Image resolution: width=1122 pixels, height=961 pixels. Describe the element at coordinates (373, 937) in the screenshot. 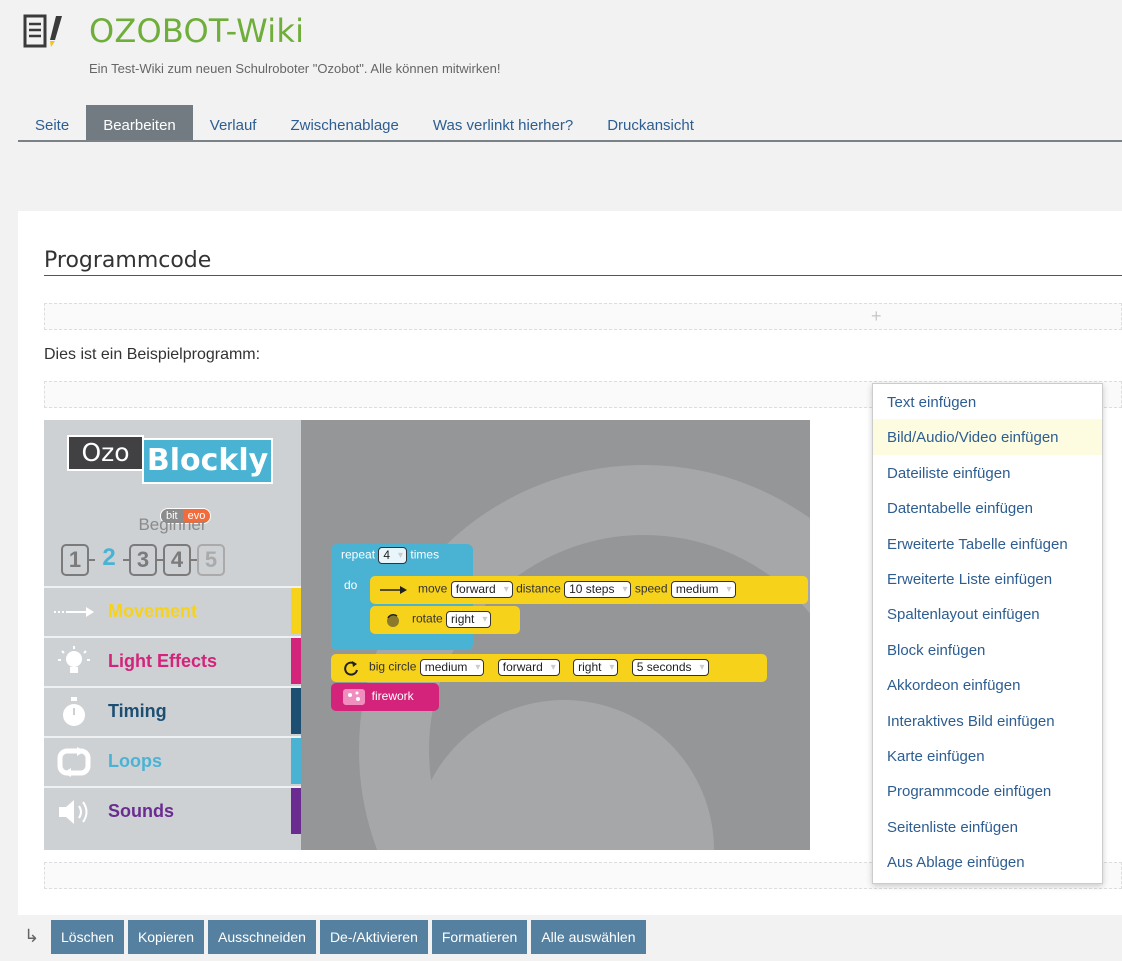

I see `toggle-active-button: De-/Aktivieren` at that location.